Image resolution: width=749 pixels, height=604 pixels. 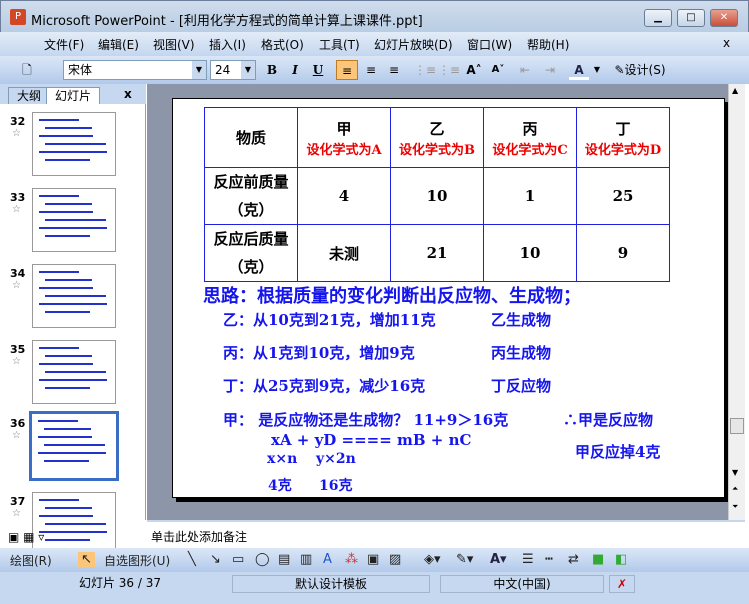 What do you see at coordinates (347, 70) in the screenshot?
I see `align-left-icon: ≡` at bounding box center [347, 70].